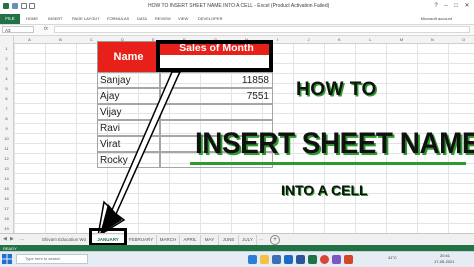 Image resolution: width=474 pixels, height=267 pixels. I want to click on sheet-tab-june: JUNE, so click(229, 240).